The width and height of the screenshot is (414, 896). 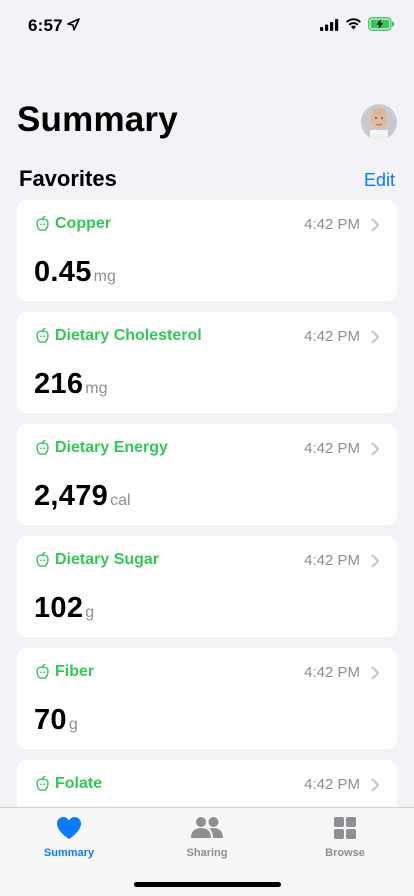 I want to click on card-value-row: 102 g, so click(x=64, y=608).